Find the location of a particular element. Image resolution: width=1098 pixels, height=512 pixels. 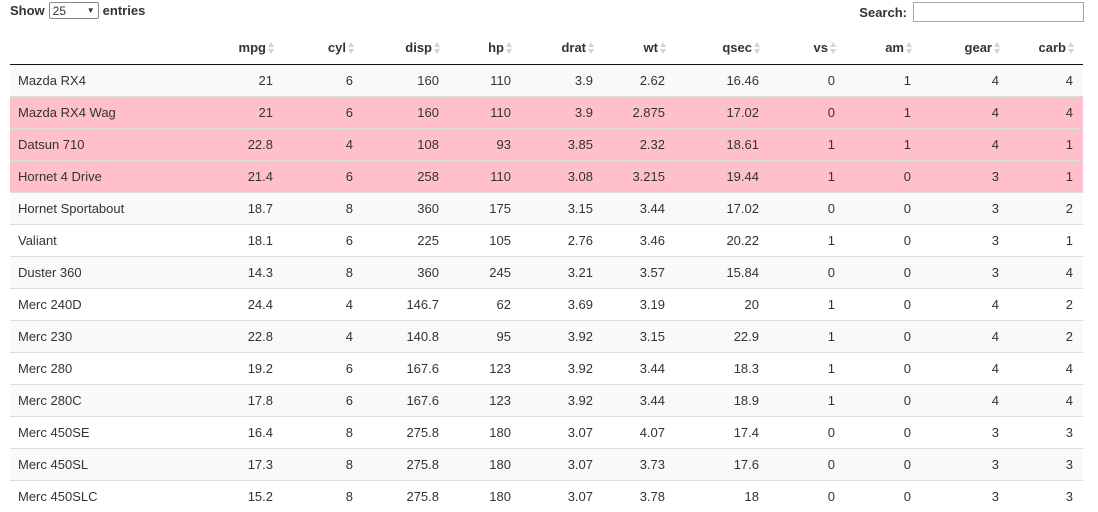

table-row: Merc 450SE 16.4 8 275.8 180 3.07 4.07 17.4 0 0 3 3 is located at coordinates (546, 432).